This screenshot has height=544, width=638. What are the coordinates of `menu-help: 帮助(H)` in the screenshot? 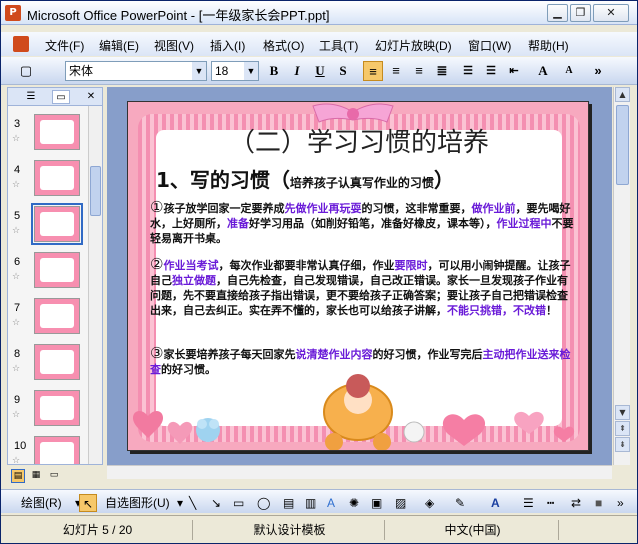 It's located at (548, 45).